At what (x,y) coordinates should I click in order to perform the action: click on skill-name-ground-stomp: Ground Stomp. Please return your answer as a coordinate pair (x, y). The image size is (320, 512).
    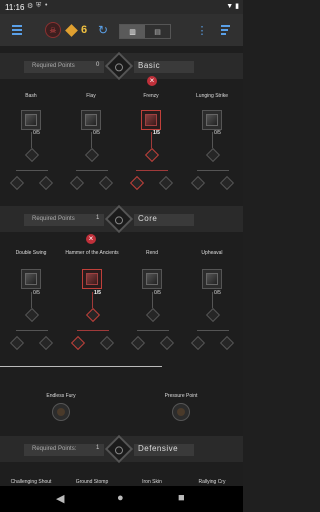
    Looking at the image, I should click on (92, 482).